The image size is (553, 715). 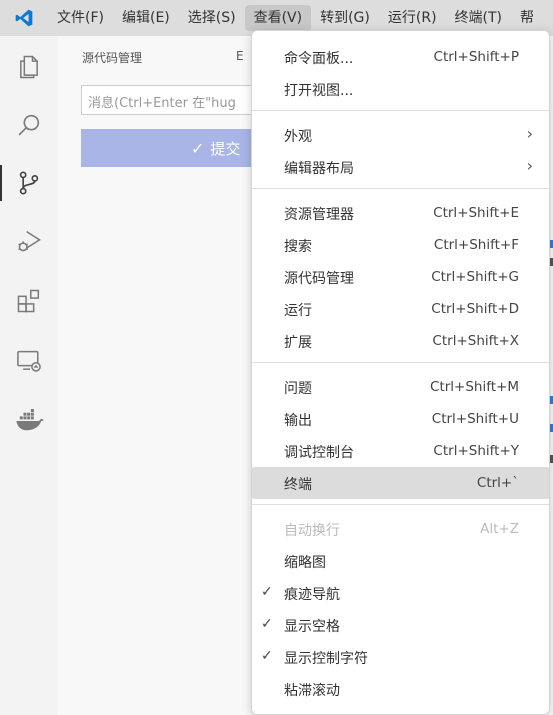 What do you see at coordinates (319, 169) in the screenshot?
I see `menu-item-label: 编辑器布局` at bounding box center [319, 169].